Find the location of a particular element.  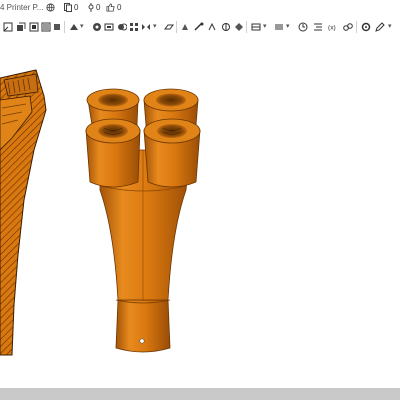

thumbs-up-icon is located at coordinates (110, 7).